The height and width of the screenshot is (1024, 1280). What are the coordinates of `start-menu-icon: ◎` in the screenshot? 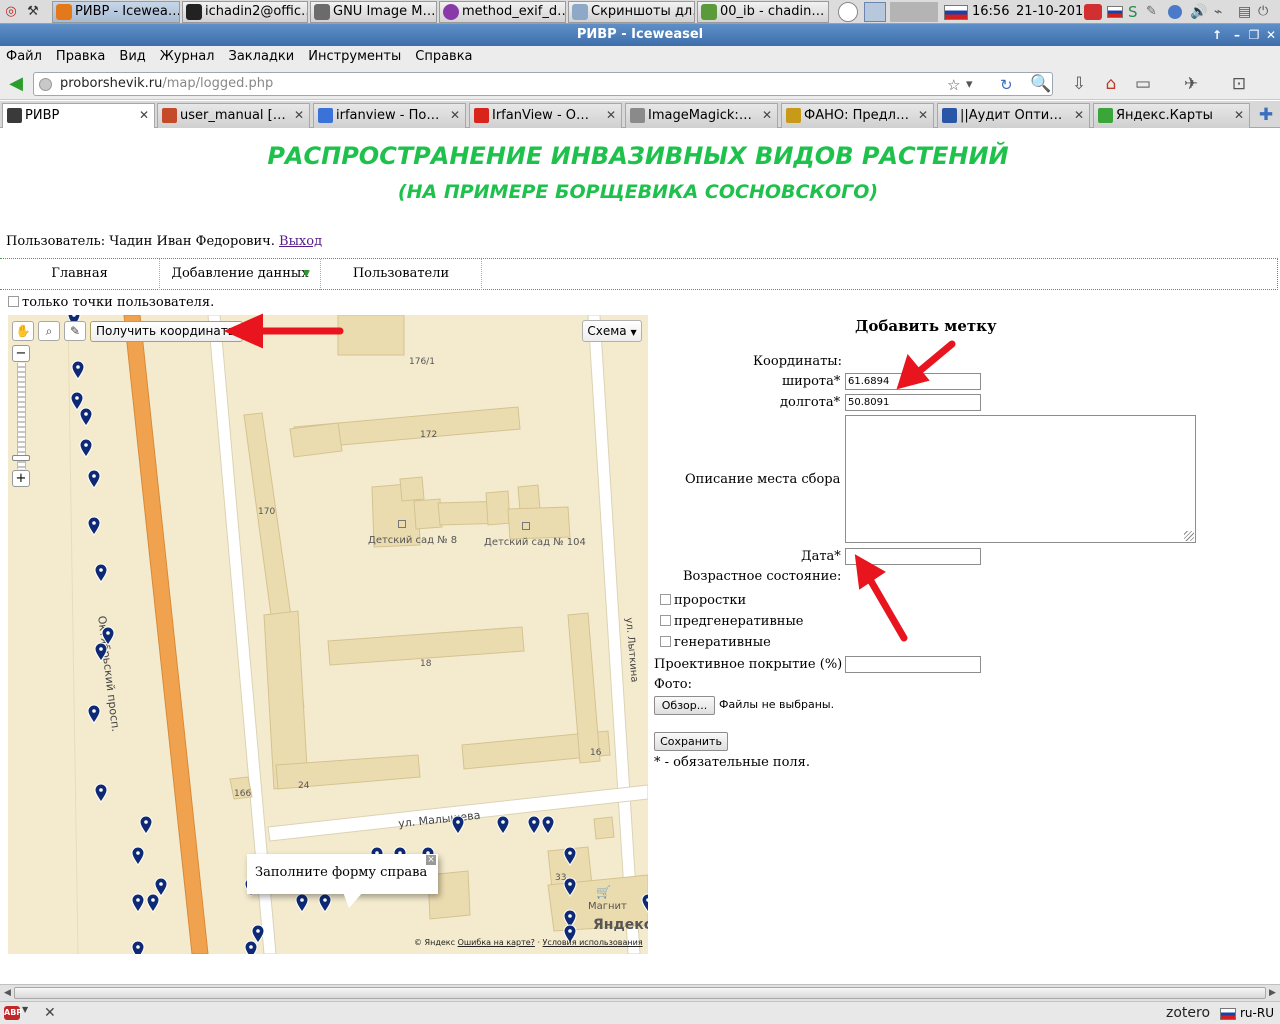 It's located at (11, 12).